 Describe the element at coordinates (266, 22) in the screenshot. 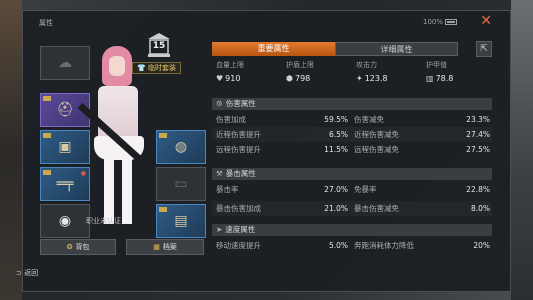

I see `title-bar: 属性 100% ✕` at that location.